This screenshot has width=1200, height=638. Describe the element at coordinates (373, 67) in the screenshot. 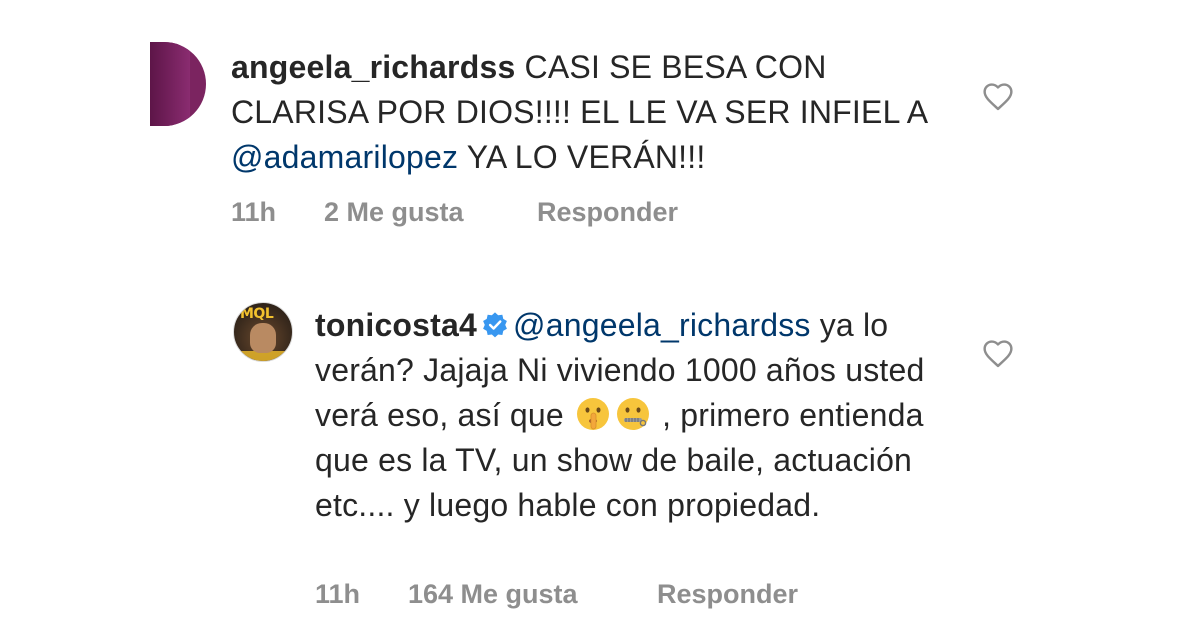

I see `username-link: angeela_richardss` at that location.